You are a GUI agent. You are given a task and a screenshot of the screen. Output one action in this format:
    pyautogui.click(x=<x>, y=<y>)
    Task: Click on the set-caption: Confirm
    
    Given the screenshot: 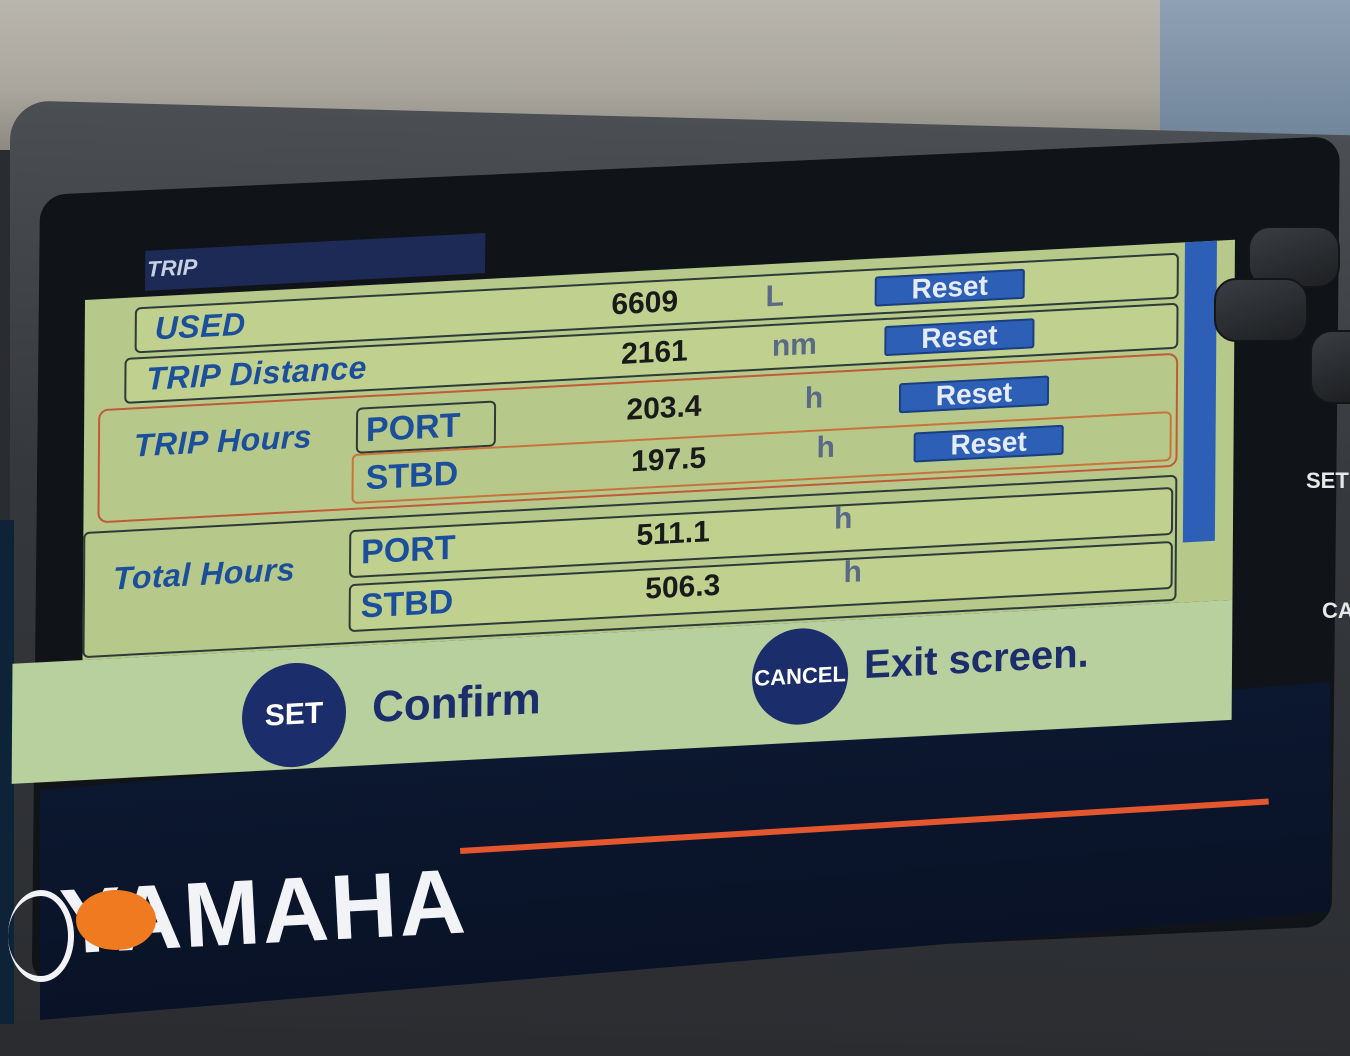 What is the action you would take?
    pyautogui.click(x=456, y=703)
    